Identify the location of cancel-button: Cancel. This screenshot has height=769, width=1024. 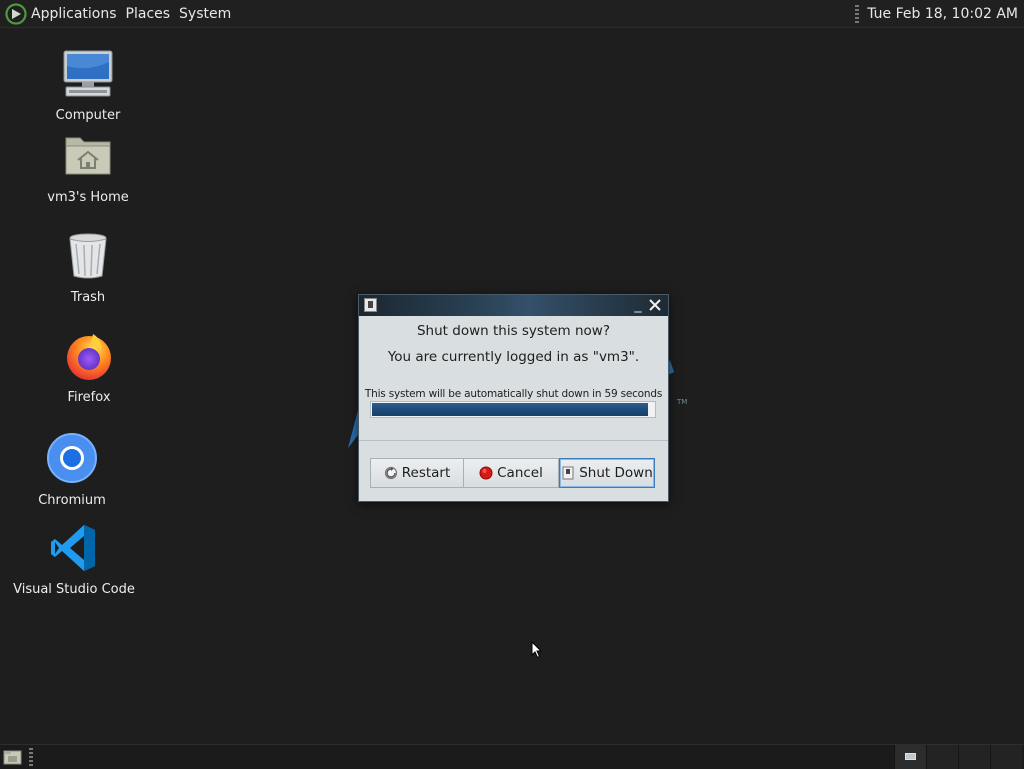
(511, 473).